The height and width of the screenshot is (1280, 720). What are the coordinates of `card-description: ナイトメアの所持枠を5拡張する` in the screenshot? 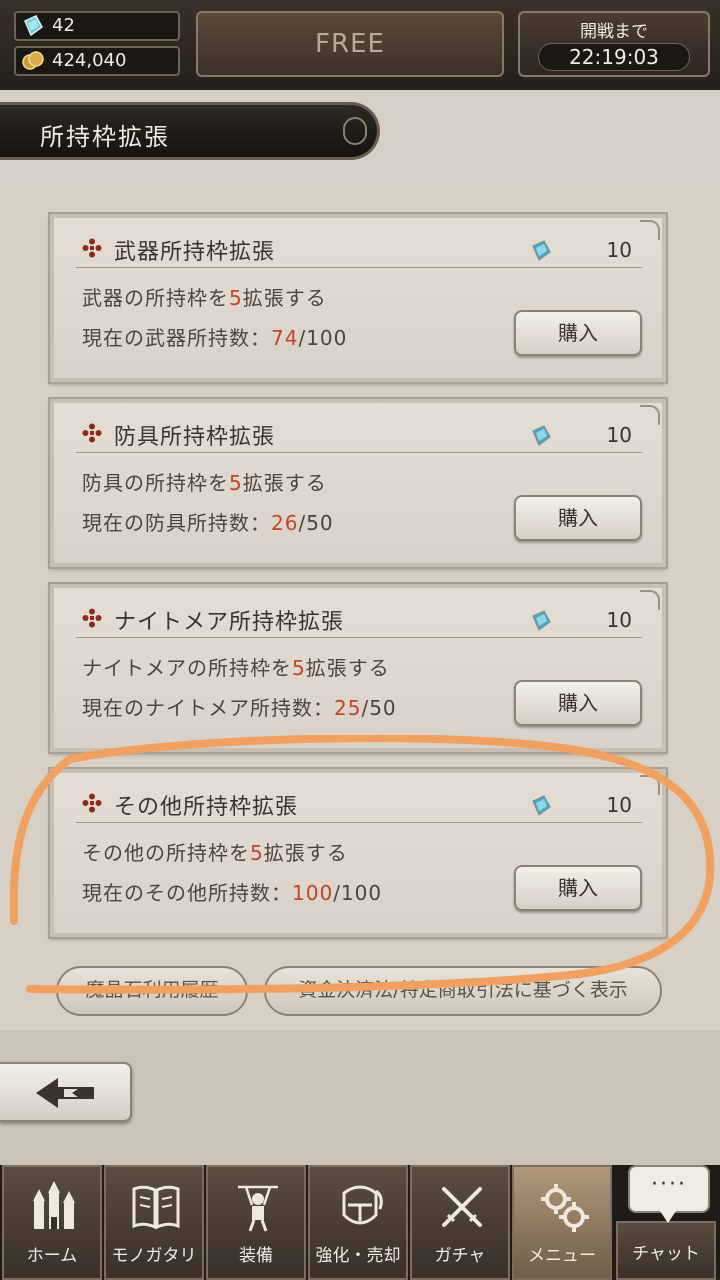 It's located at (236, 668).